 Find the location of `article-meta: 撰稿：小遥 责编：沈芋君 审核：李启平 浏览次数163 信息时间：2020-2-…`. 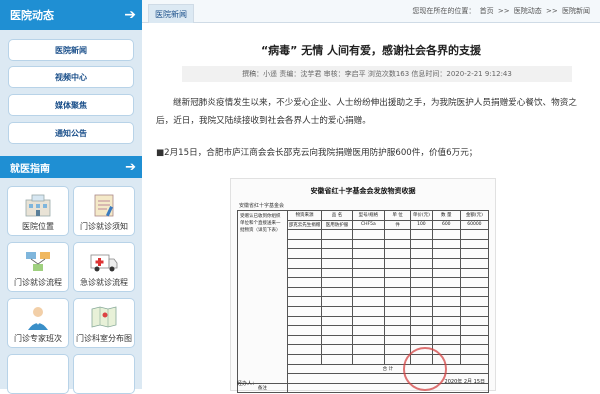

article-meta: 撰稿：小遥 责编：沈芋君 审核：李启平 浏览次数163 信息时间：2020-2-… is located at coordinates (377, 74).